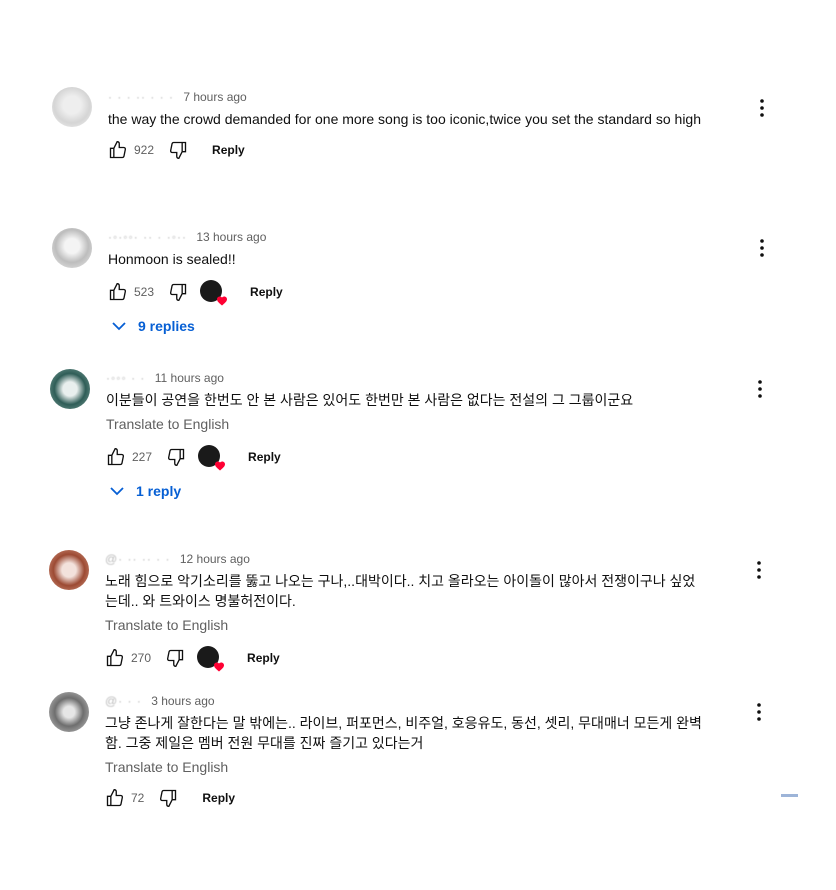 The height and width of the screenshot is (890, 836). I want to click on comment-time: 13 hours ago, so click(231, 237).